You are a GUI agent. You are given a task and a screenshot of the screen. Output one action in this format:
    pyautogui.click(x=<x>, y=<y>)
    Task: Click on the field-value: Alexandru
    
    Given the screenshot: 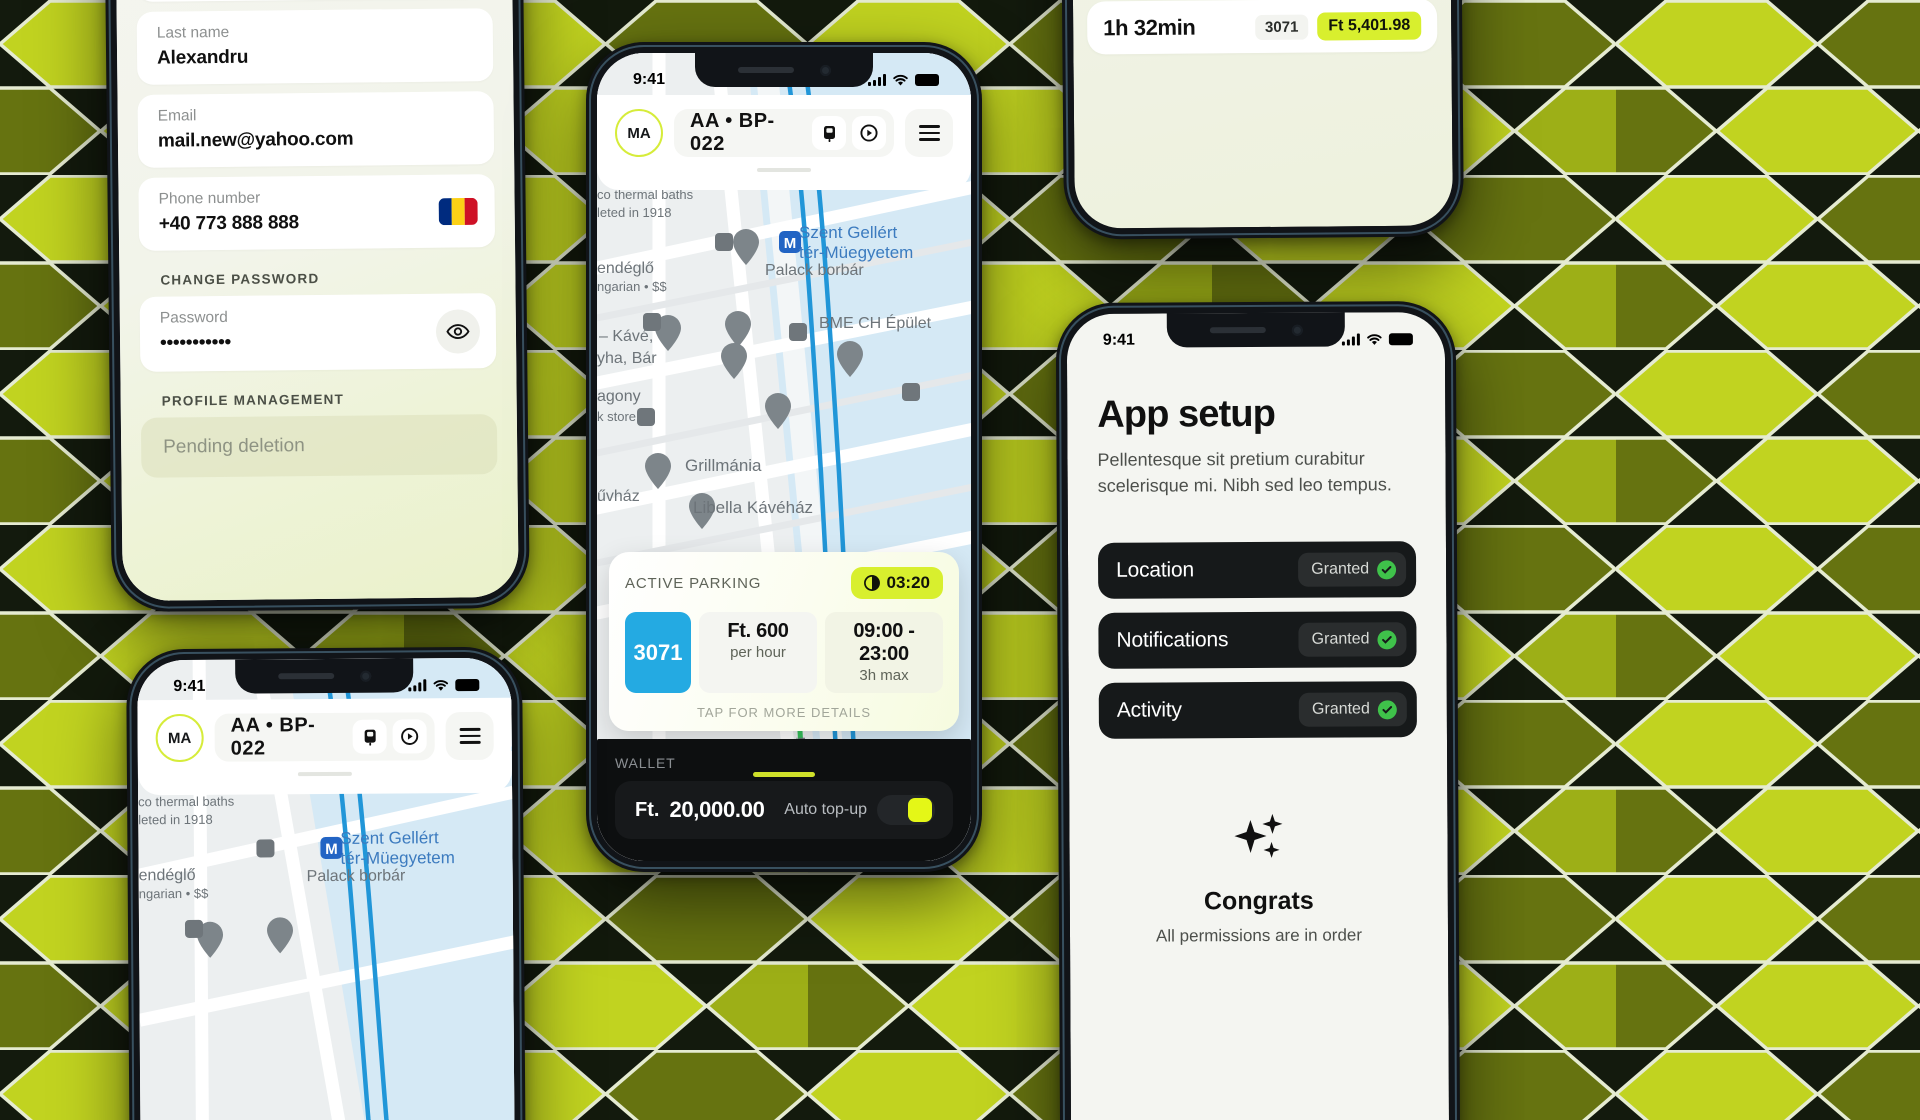 What is the action you would take?
    pyautogui.click(x=202, y=57)
    